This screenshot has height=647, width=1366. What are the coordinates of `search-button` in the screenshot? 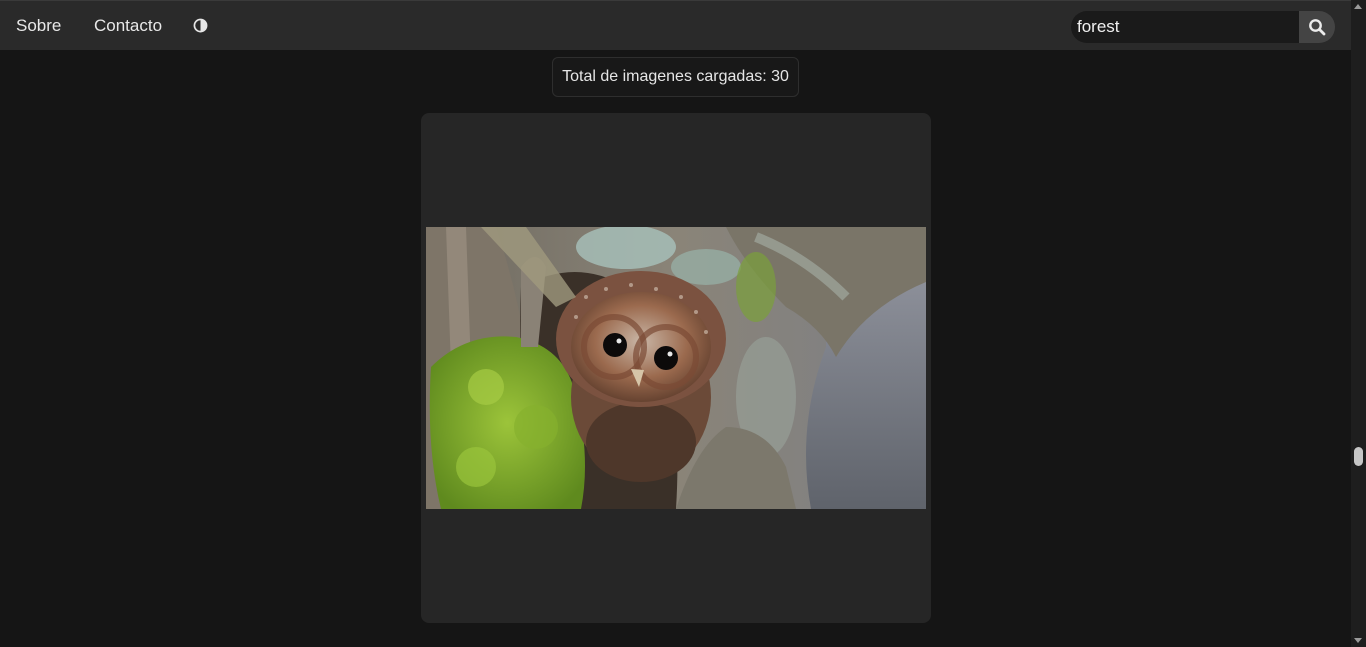 It's located at (1317, 27).